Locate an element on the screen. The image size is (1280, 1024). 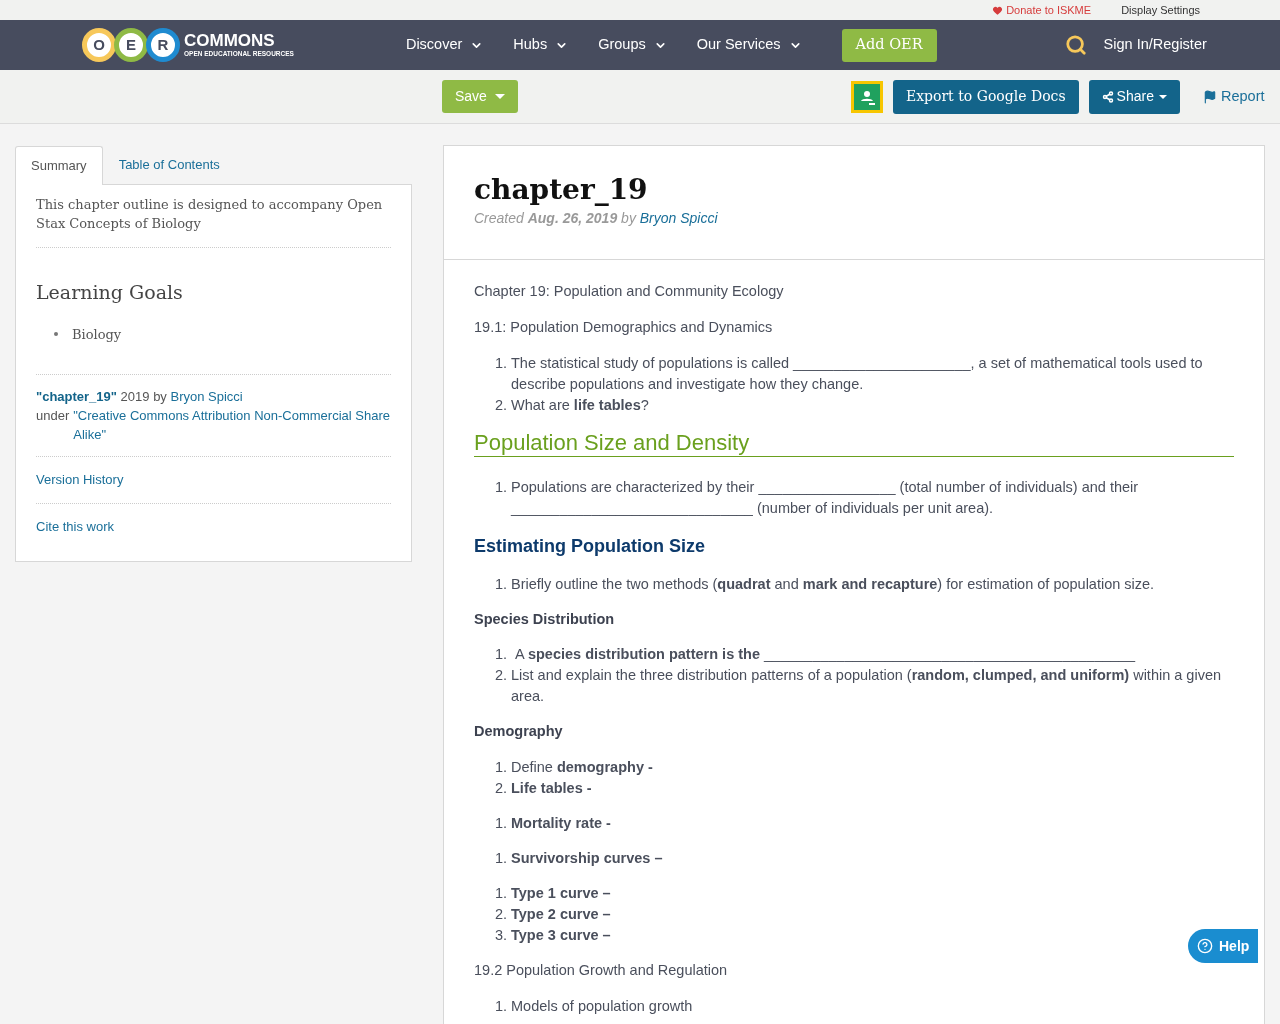
report-link: Report is located at coordinates (1233, 96).